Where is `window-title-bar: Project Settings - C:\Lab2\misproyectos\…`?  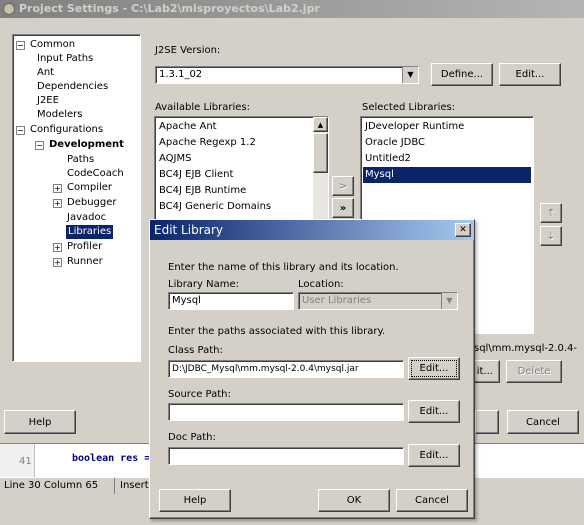
window-title-bar: Project Settings - C:\Lab2\misproyectos\… is located at coordinates (292, 9).